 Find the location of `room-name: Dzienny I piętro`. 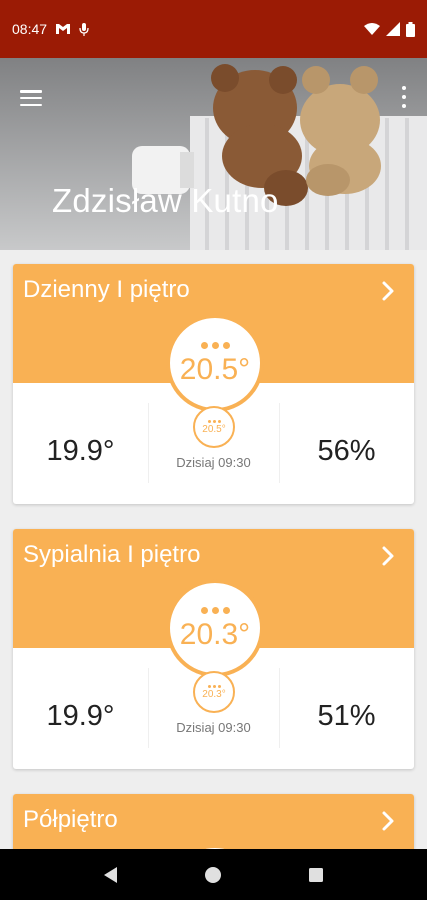

room-name: Dzienny I piętro is located at coordinates (106, 289).